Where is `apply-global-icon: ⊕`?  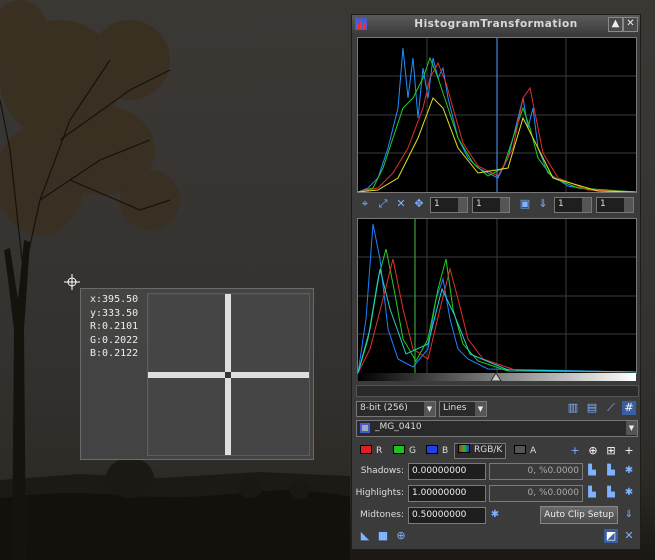 apply-global-icon: ⊕ is located at coordinates (401, 536).